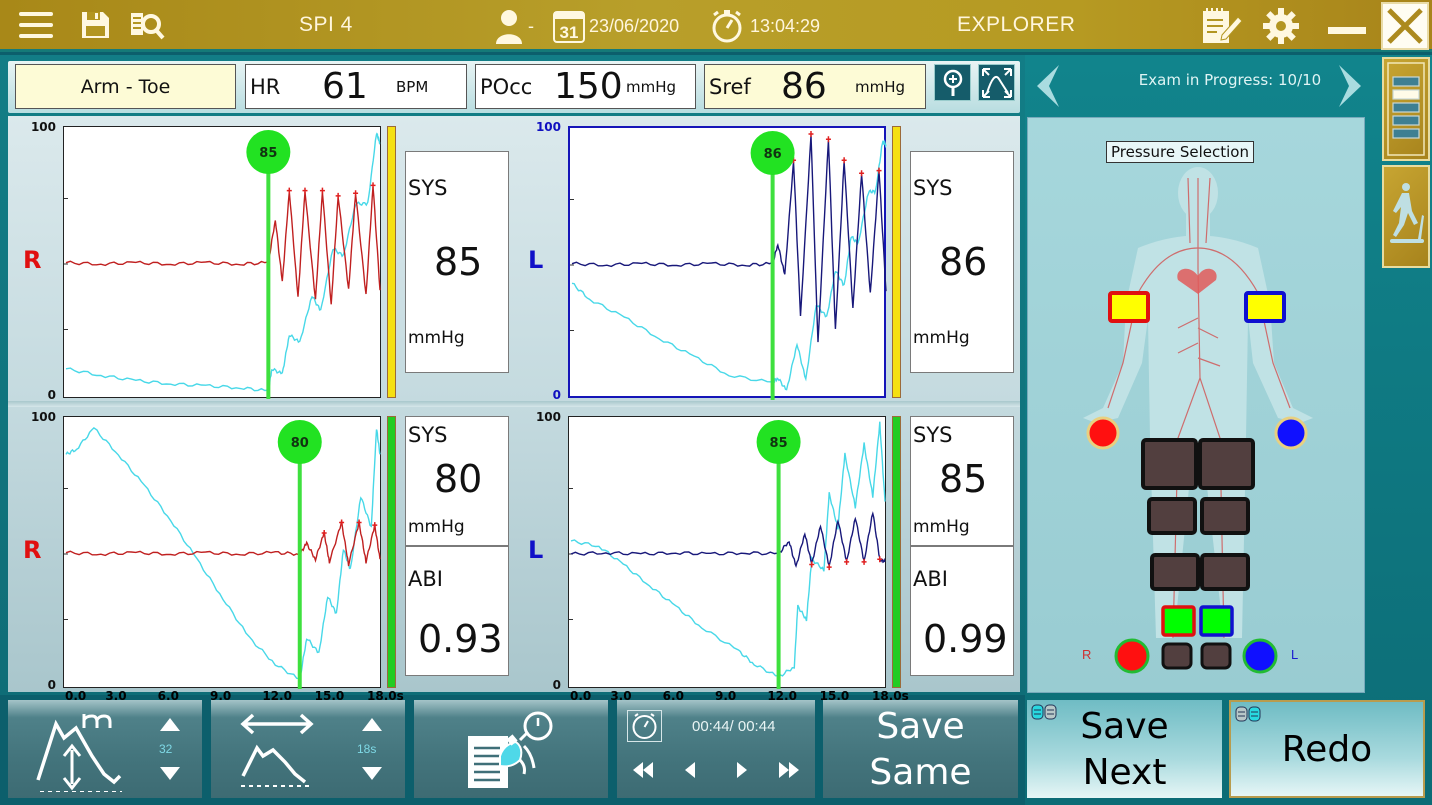 The width and height of the screenshot is (1432, 805). What do you see at coordinates (509, 27) in the screenshot?
I see `user-icon` at bounding box center [509, 27].